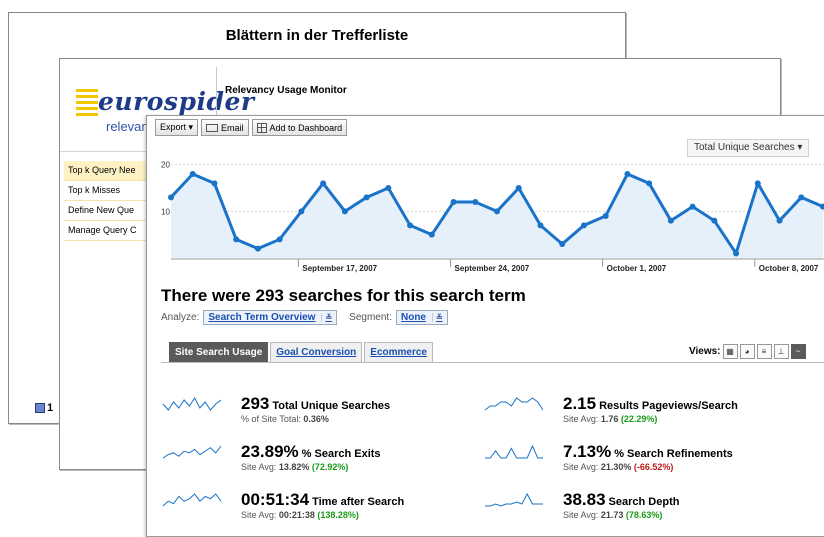 The width and height of the screenshot is (824, 537). Describe the element at coordinates (798, 351) in the screenshot. I see `pivot-view-icon: ~` at that location.